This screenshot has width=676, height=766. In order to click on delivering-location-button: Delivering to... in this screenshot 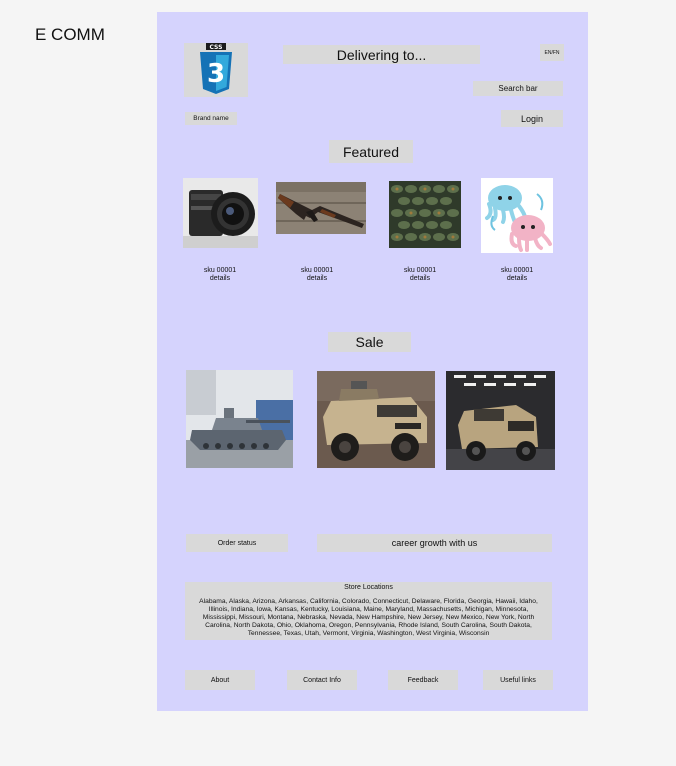, I will do `click(381, 54)`.